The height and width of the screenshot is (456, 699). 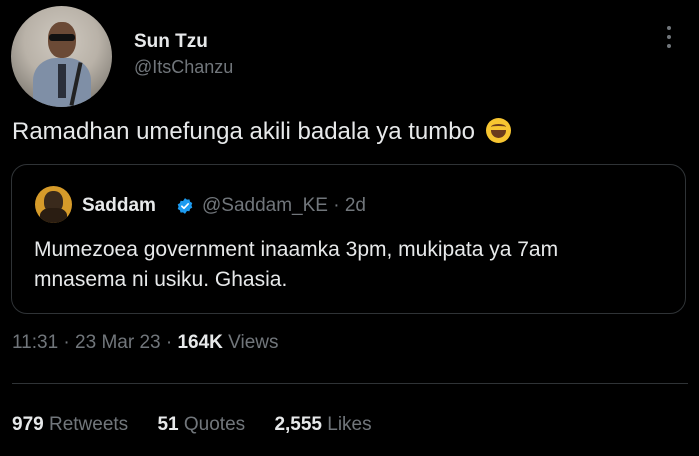 What do you see at coordinates (168, 424) in the screenshot?
I see `quotes-count: 51` at bounding box center [168, 424].